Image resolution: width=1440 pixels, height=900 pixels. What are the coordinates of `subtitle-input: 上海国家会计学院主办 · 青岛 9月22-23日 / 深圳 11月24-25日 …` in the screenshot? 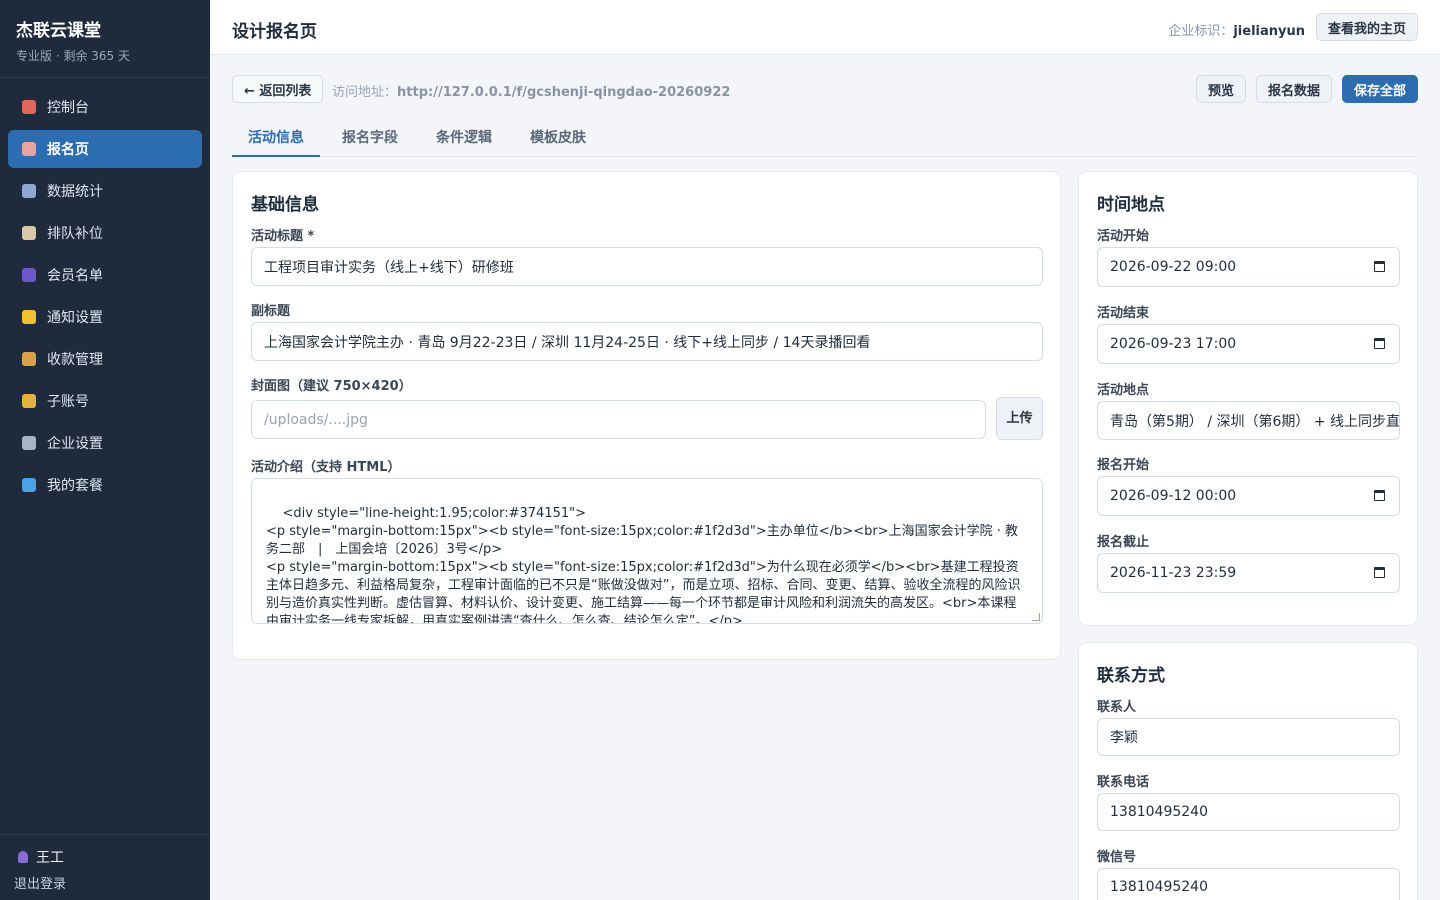 It's located at (647, 341).